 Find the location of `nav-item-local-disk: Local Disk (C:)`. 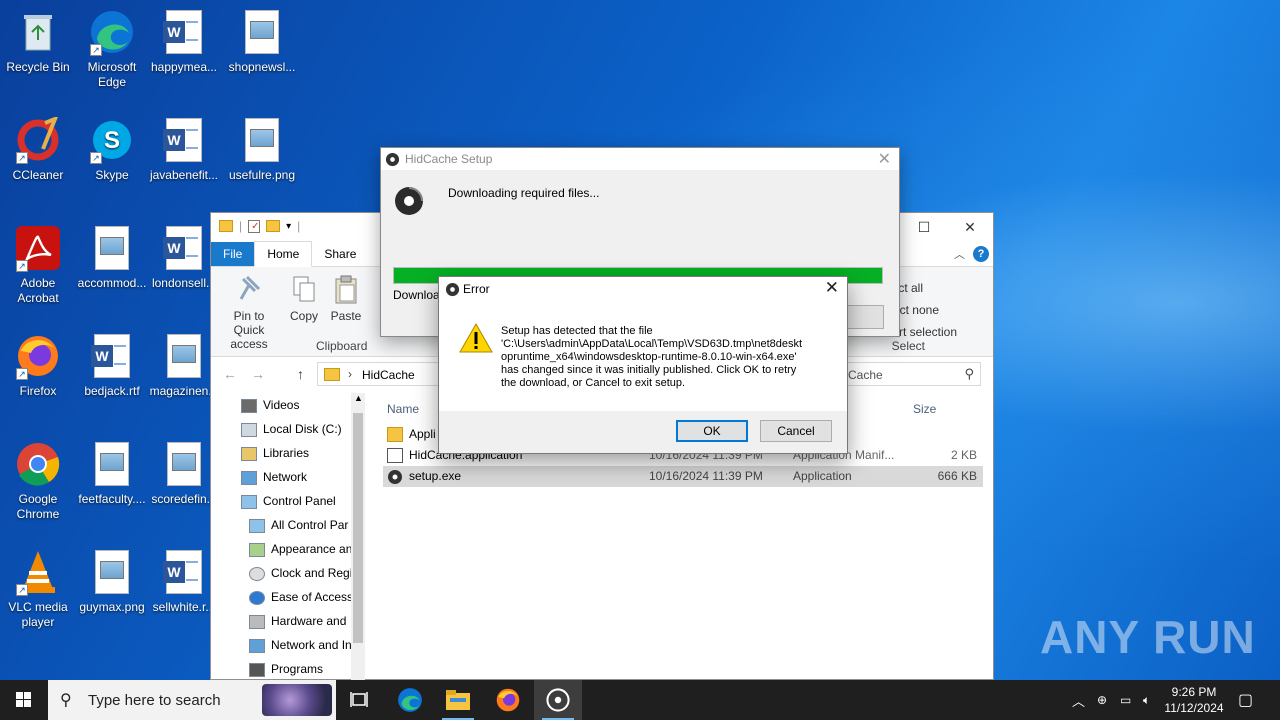

nav-item-local-disk: Local Disk (C:) is located at coordinates (296, 429).